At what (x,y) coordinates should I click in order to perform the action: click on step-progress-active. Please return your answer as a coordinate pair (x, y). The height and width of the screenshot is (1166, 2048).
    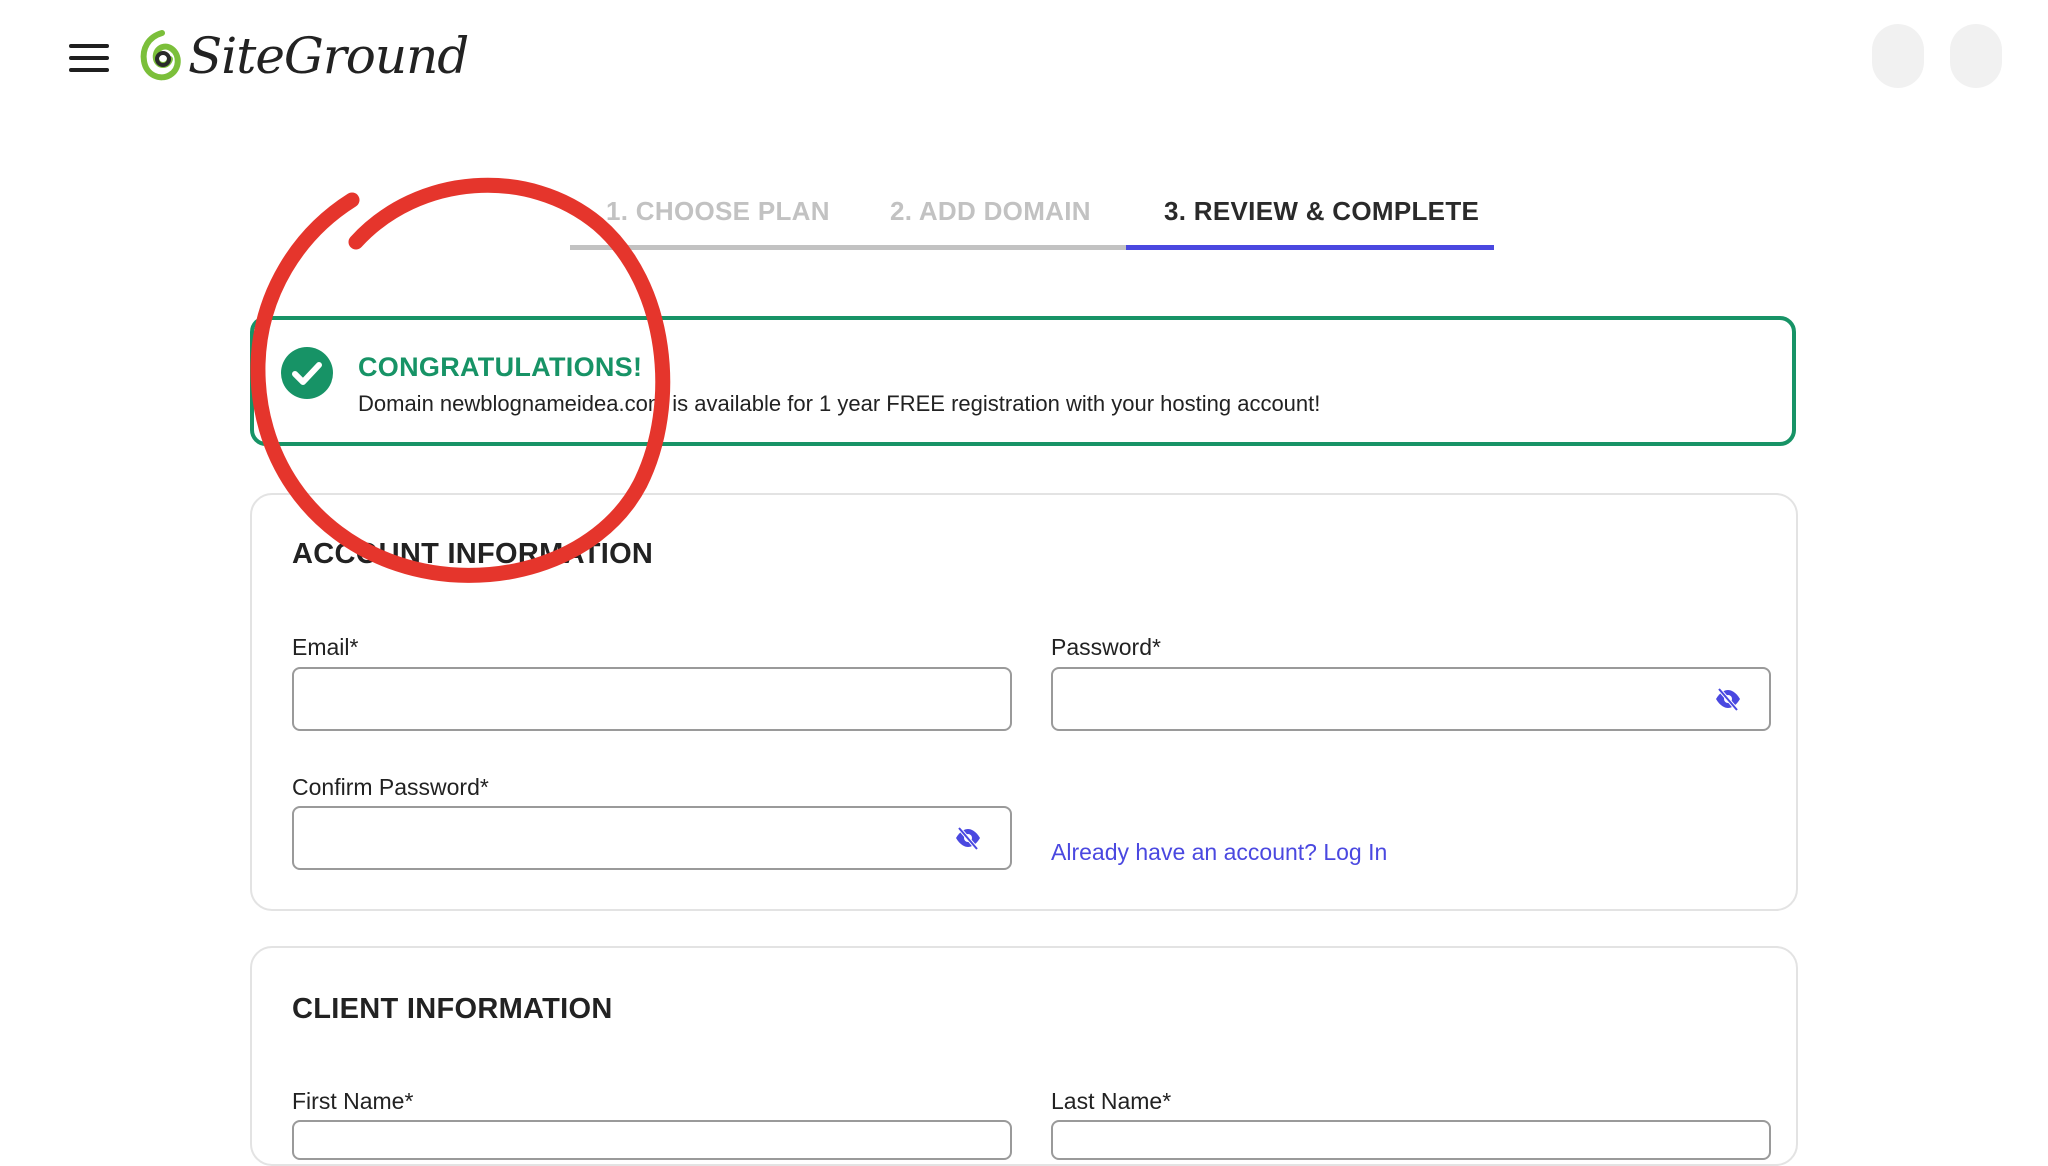
    Looking at the image, I should click on (1310, 247).